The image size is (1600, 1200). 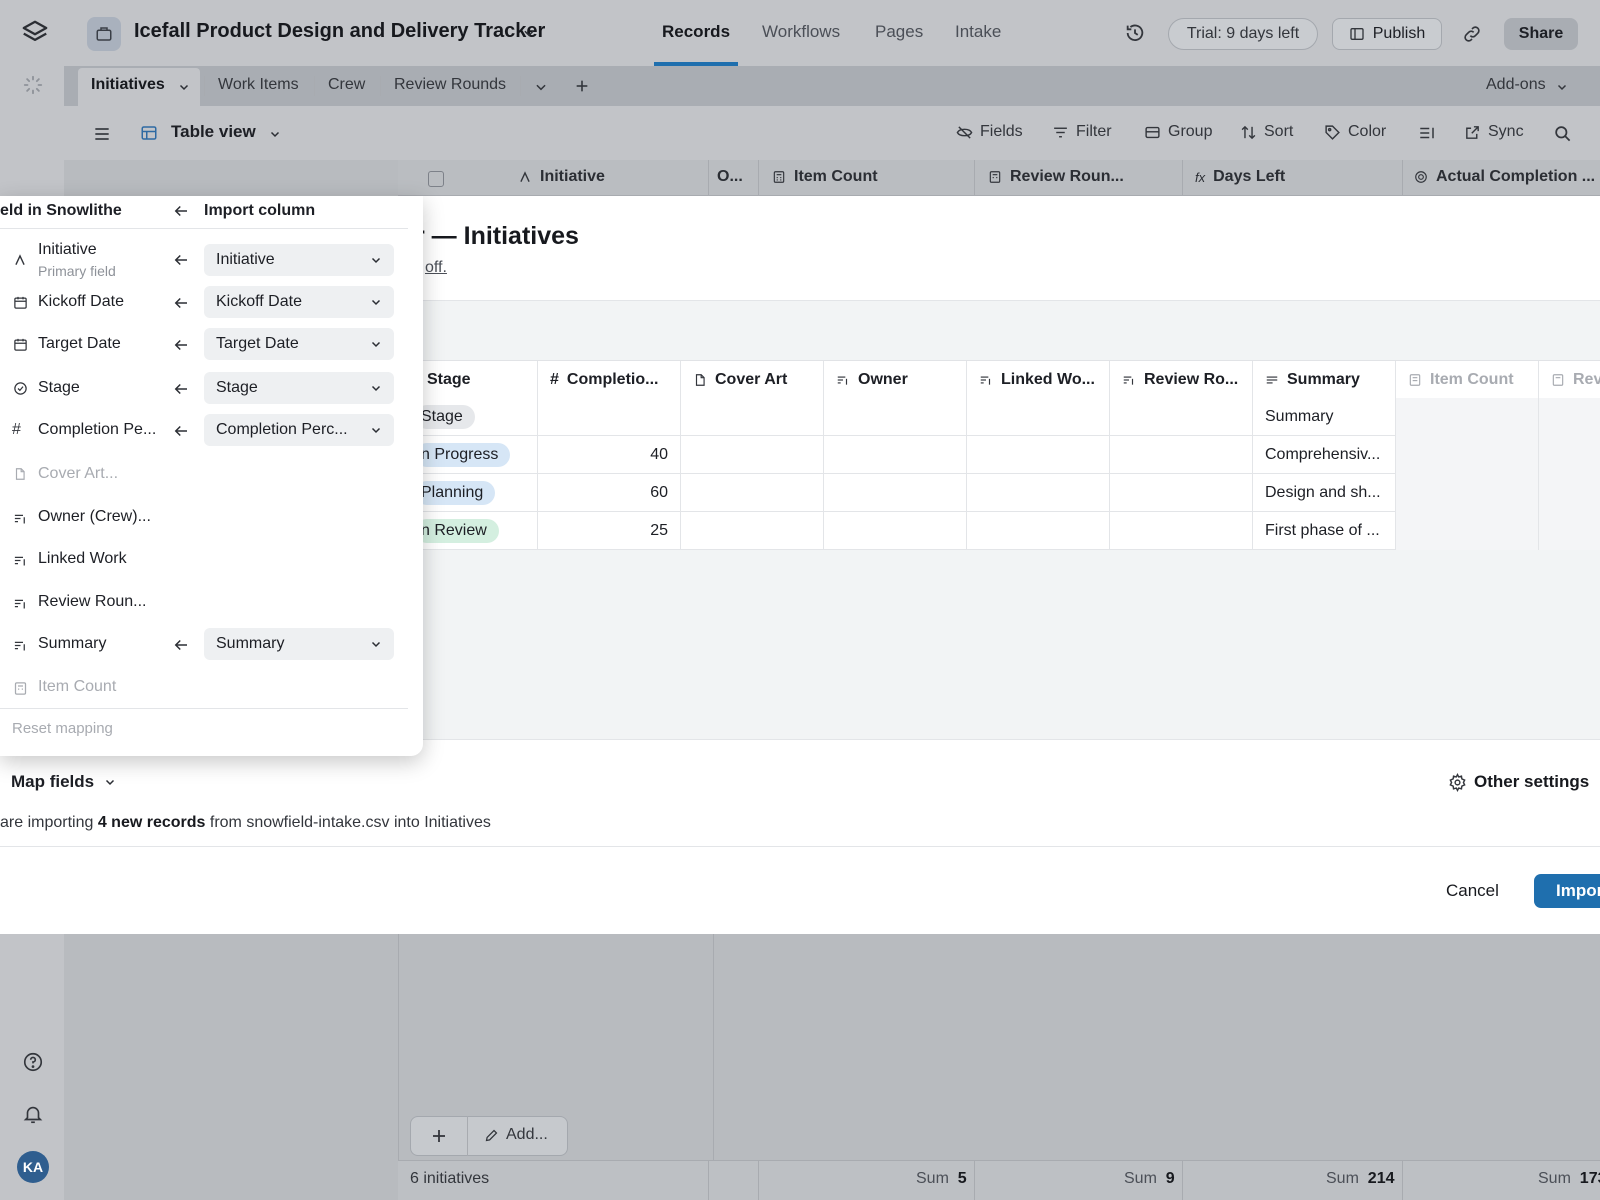 What do you see at coordinates (151, 822) in the screenshot?
I see `import-text-count: 4 new records` at bounding box center [151, 822].